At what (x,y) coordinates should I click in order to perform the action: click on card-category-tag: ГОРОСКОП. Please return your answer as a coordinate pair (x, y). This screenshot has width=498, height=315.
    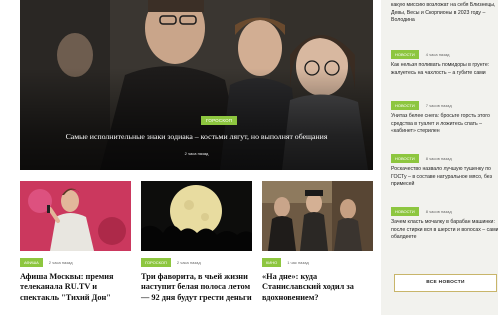
    Looking at the image, I should click on (156, 262).